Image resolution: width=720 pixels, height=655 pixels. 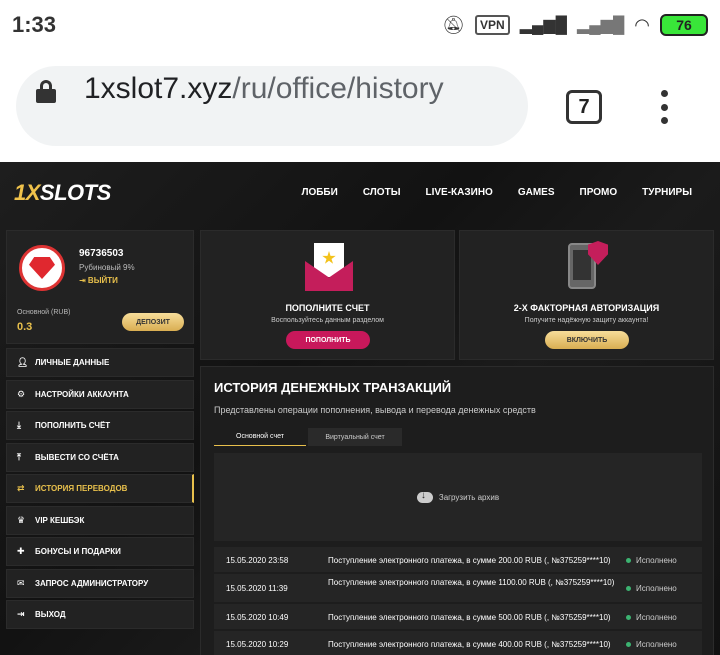 What do you see at coordinates (642, 24) in the screenshot?
I see `wifi-icon: ◠` at bounding box center [642, 24].